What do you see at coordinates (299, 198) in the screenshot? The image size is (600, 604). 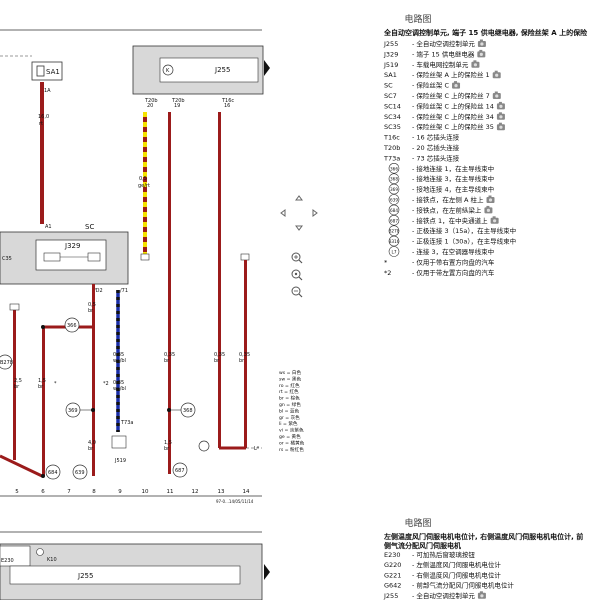 I see `pan-up-icon` at bounding box center [299, 198].